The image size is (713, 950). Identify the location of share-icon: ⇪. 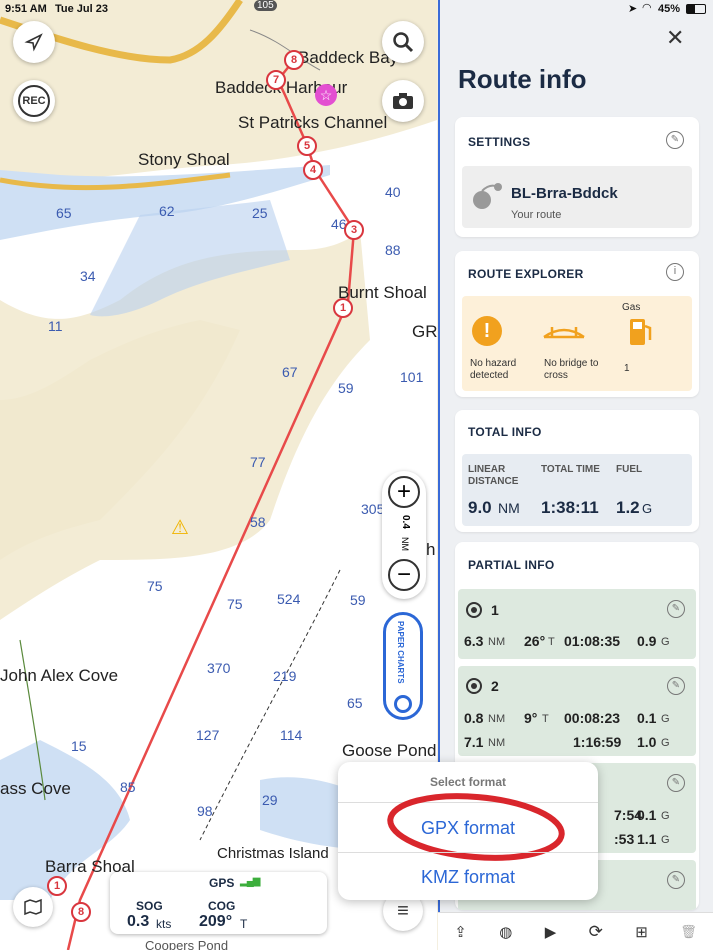
(460, 932).